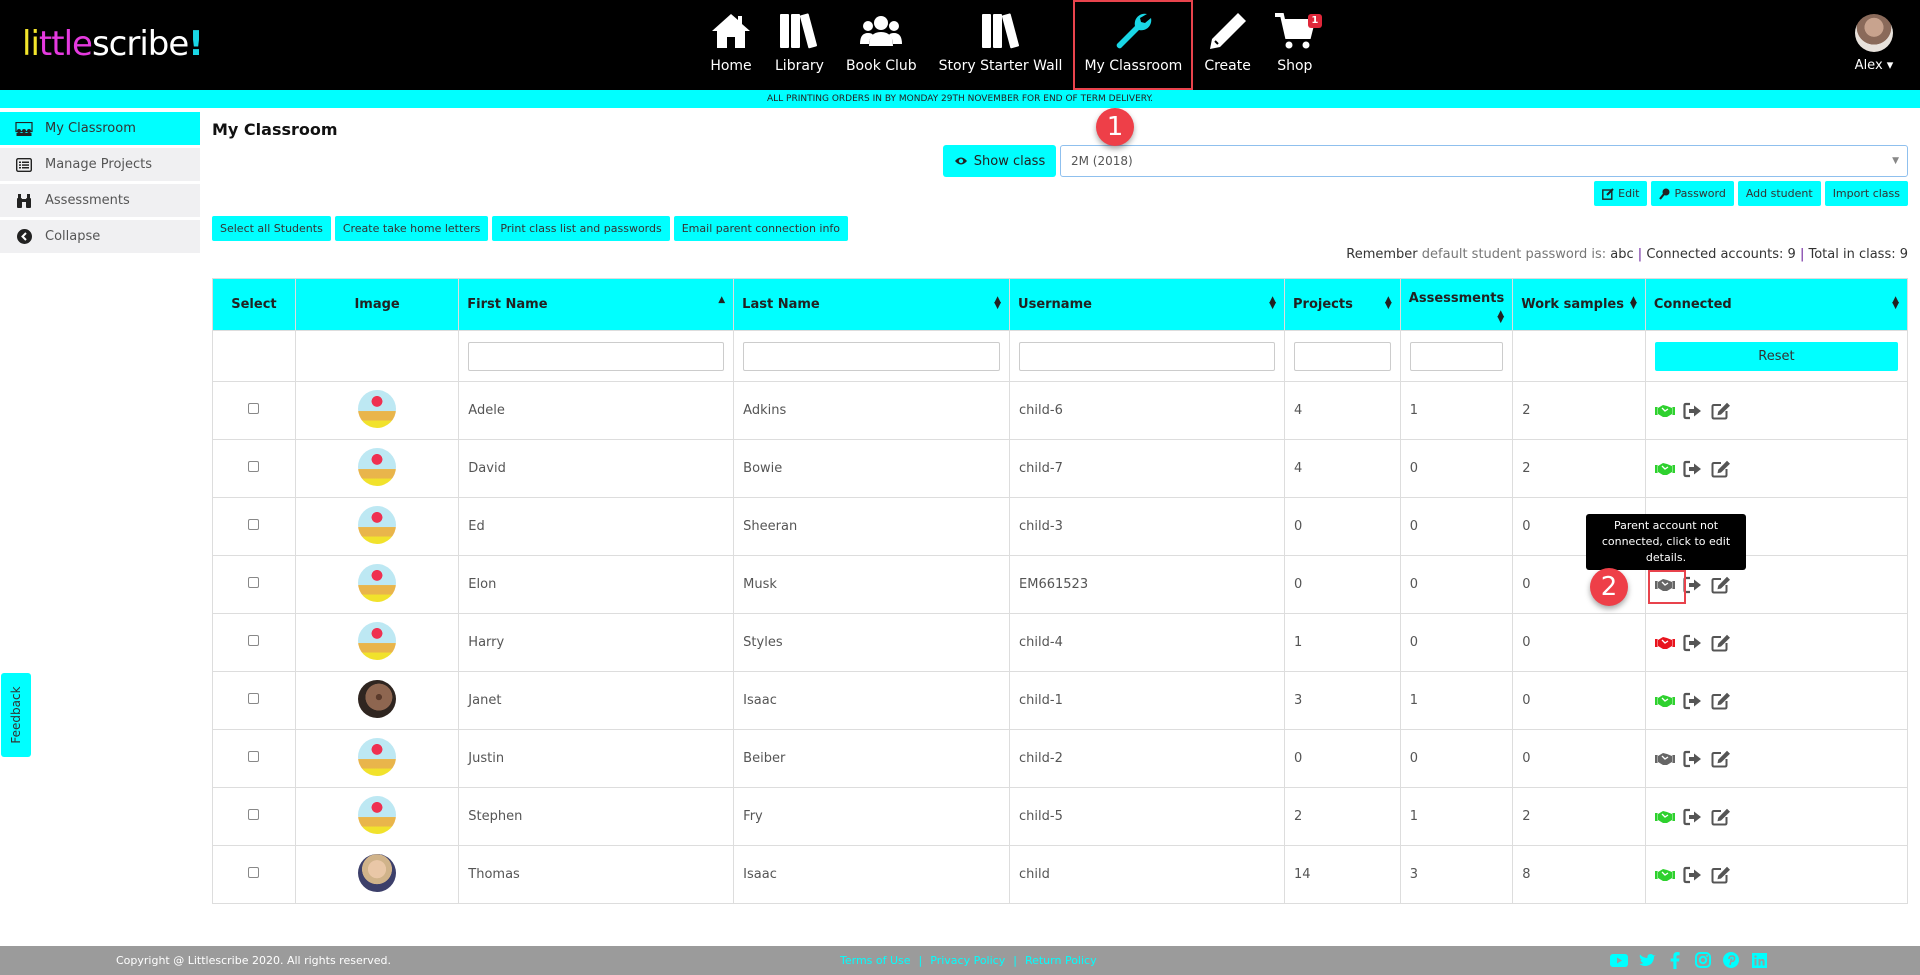 The height and width of the screenshot is (975, 1920). Describe the element at coordinates (1621, 193) in the screenshot. I see `edit-class-button: Edit` at that location.